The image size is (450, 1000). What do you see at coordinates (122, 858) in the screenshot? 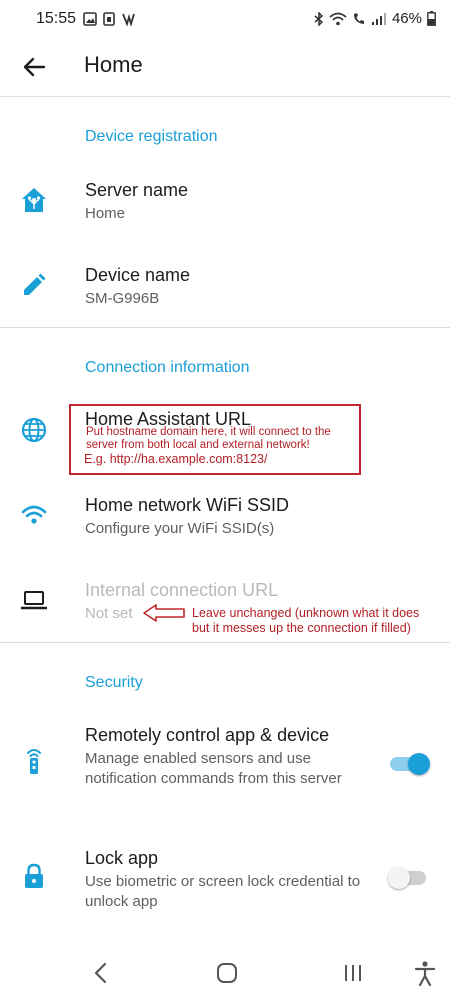
I see `lock-app-title: Lock app` at bounding box center [122, 858].